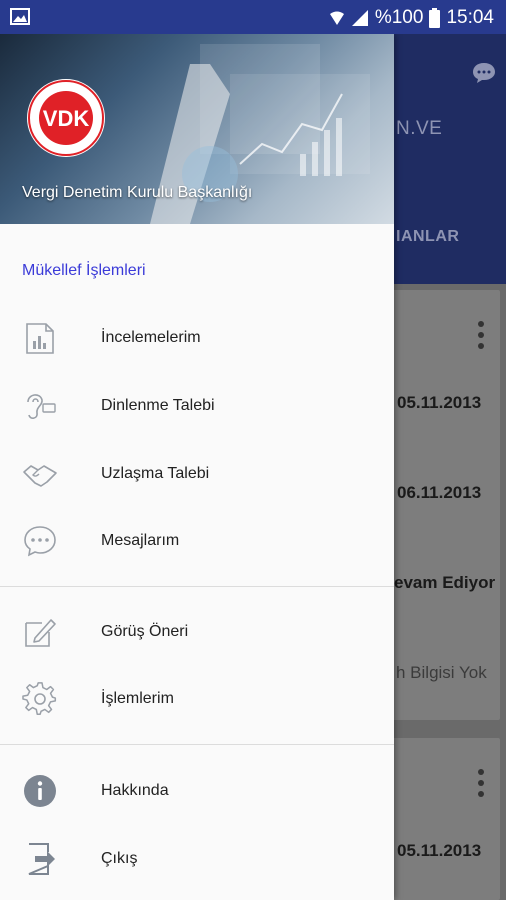 The image size is (506, 900). What do you see at coordinates (40, 338) in the screenshot?
I see `report-icon` at bounding box center [40, 338].